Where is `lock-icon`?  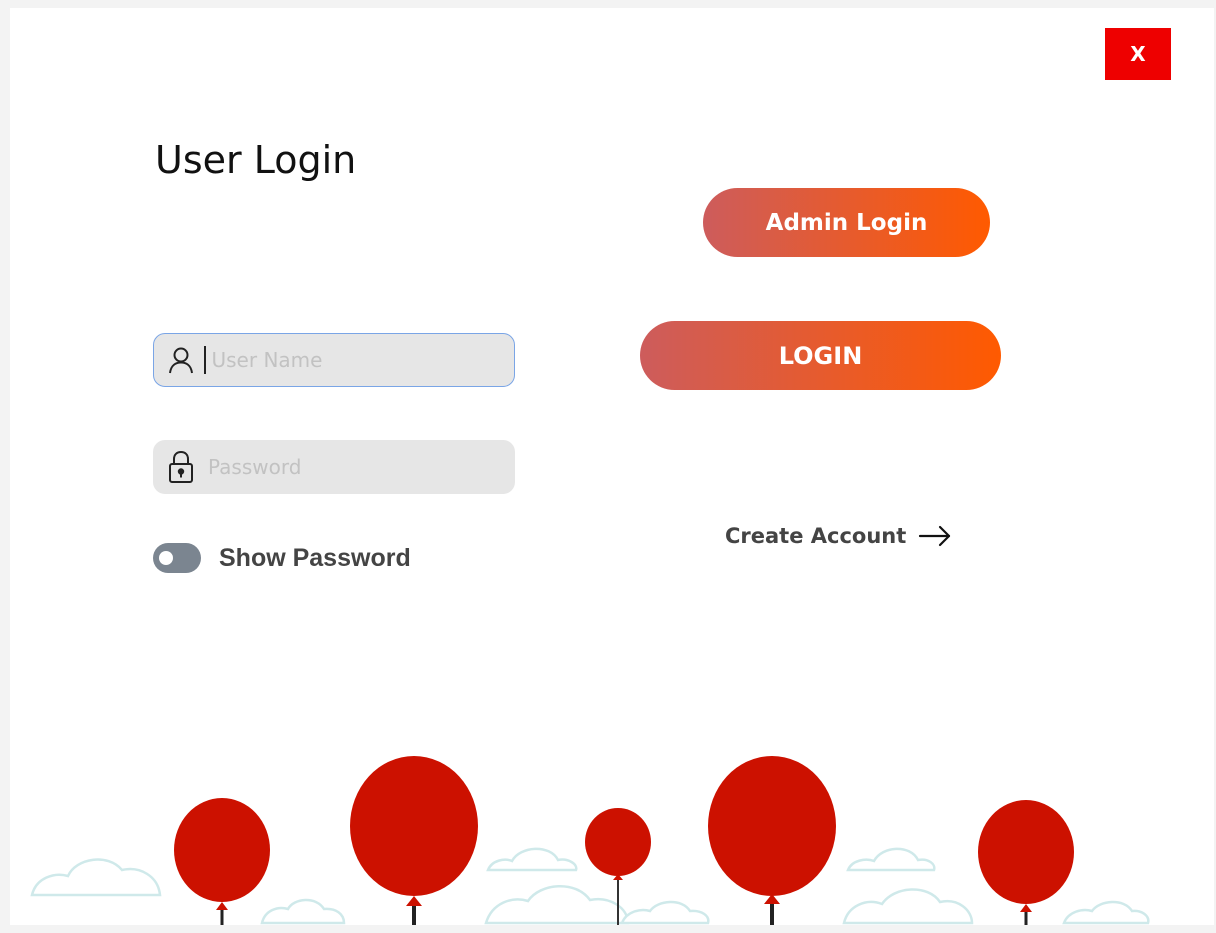 lock-icon is located at coordinates (181, 466).